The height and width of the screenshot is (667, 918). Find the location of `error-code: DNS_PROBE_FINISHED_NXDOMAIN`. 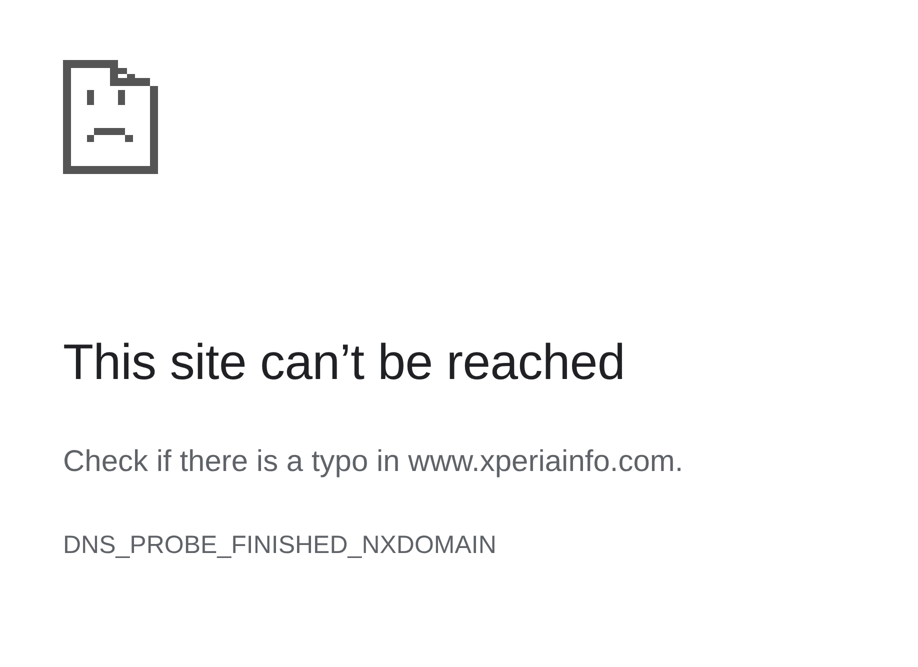

error-code: DNS_PROBE_FINISHED_NXDOMAIN is located at coordinates (280, 545).